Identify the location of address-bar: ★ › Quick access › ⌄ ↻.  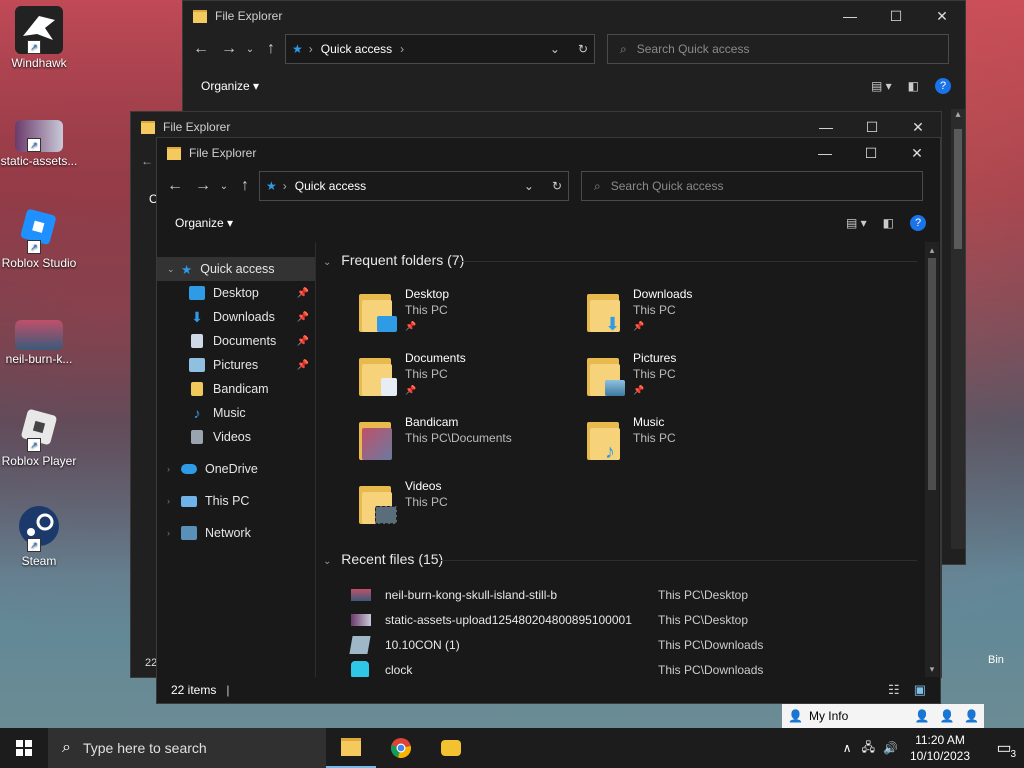
(440, 49).